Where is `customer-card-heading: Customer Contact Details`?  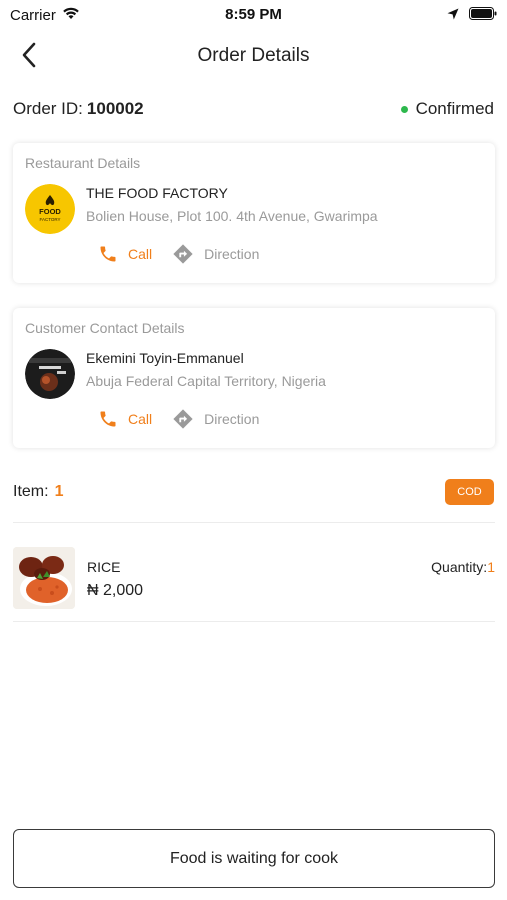 customer-card-heading: Customer Contact Details is located at coordinates (105, 328).